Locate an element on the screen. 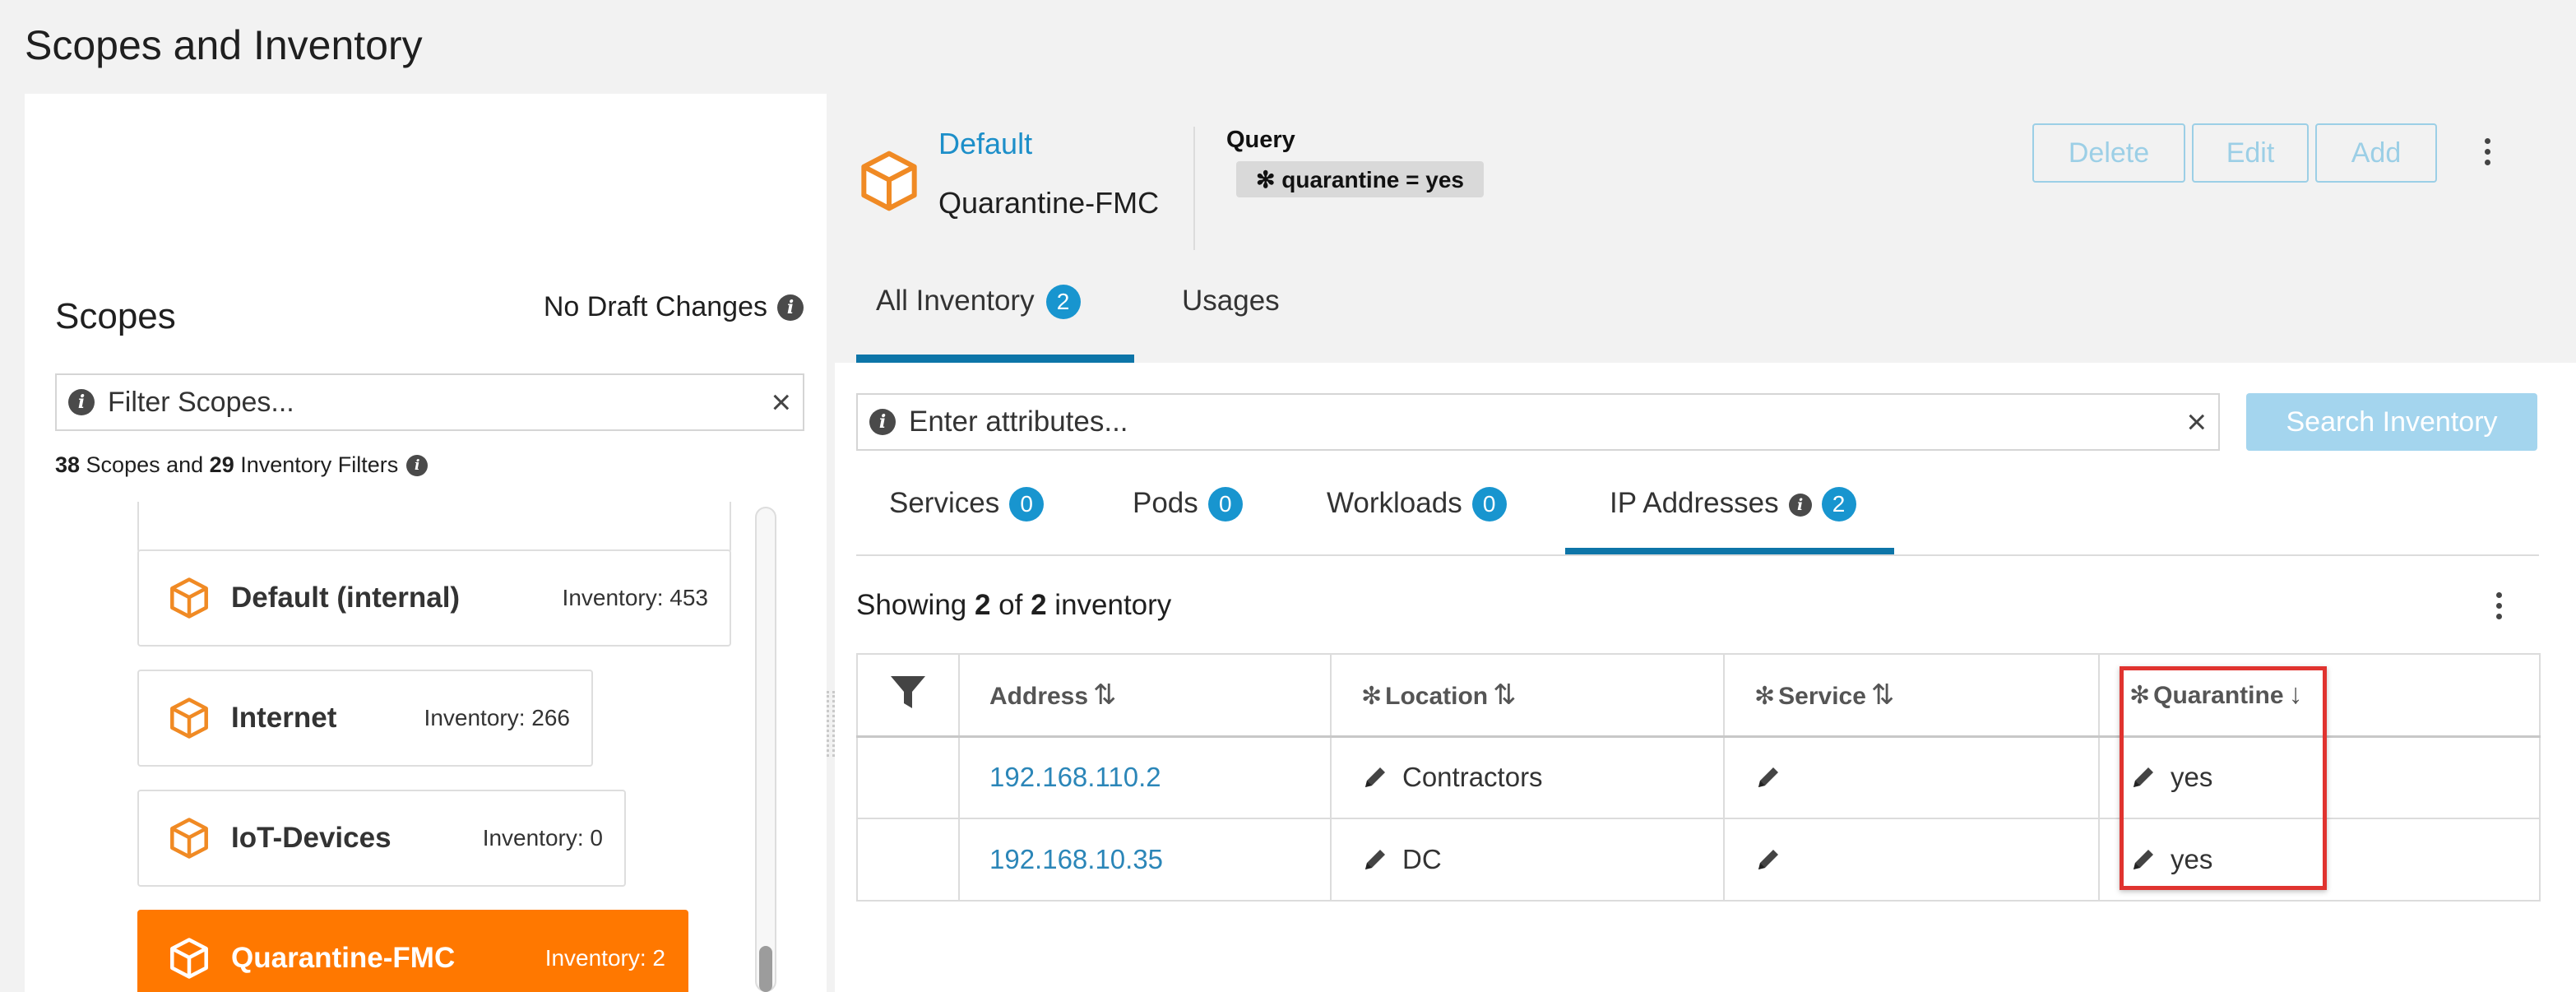  search-inventory-button: Search Inventory is located at coordinates (2392, 422).